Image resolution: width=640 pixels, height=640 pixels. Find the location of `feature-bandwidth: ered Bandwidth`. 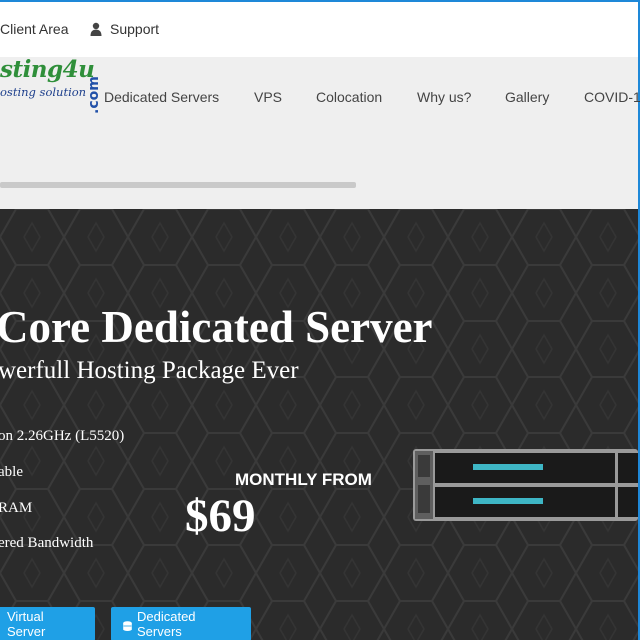

feature-bandwidth: ered Bandwidth is located at coordinates (47, 543).